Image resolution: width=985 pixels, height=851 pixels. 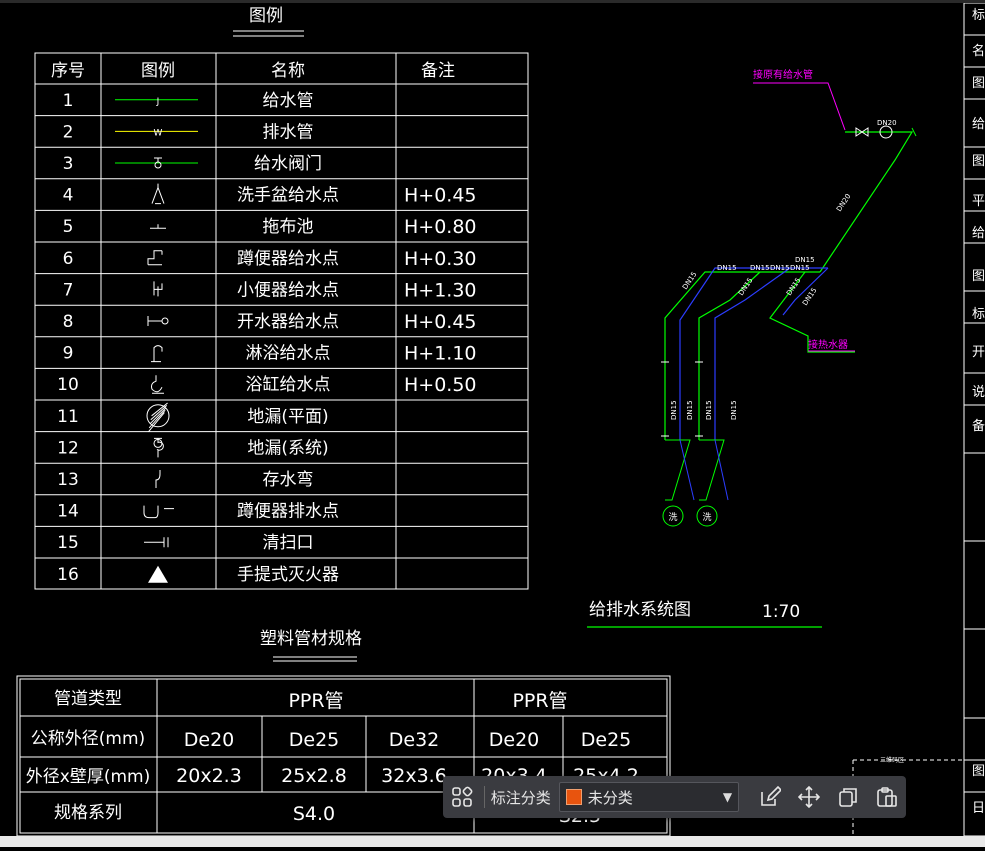 I want to click on pipe-thickness: 20x2.3, so click(x=209, y=776).